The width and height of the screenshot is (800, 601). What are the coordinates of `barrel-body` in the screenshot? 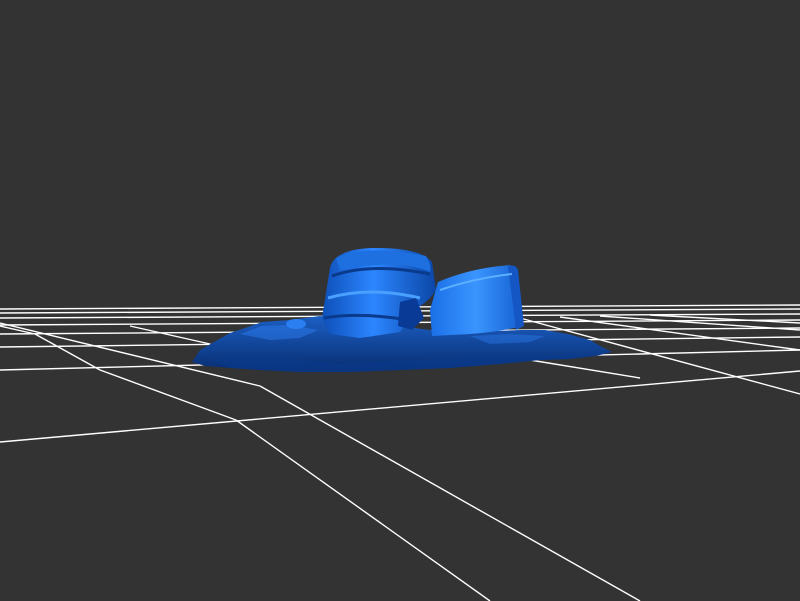 It's located at (476, 300).